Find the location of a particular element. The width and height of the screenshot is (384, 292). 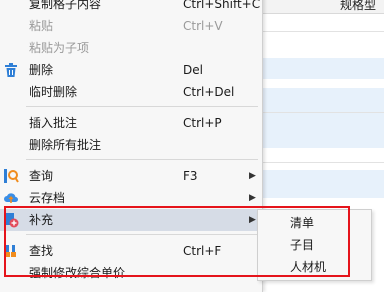

submenu-item-label: 人材机 is located at coordinates (308, 267).